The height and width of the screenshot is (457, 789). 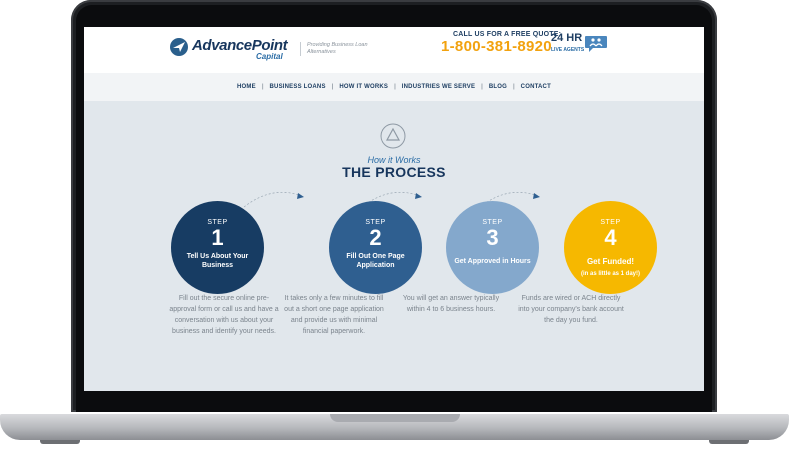 I want to click on step-3-circle: STEP 3 Get Approved in Hours, so click(x=492, y=247).